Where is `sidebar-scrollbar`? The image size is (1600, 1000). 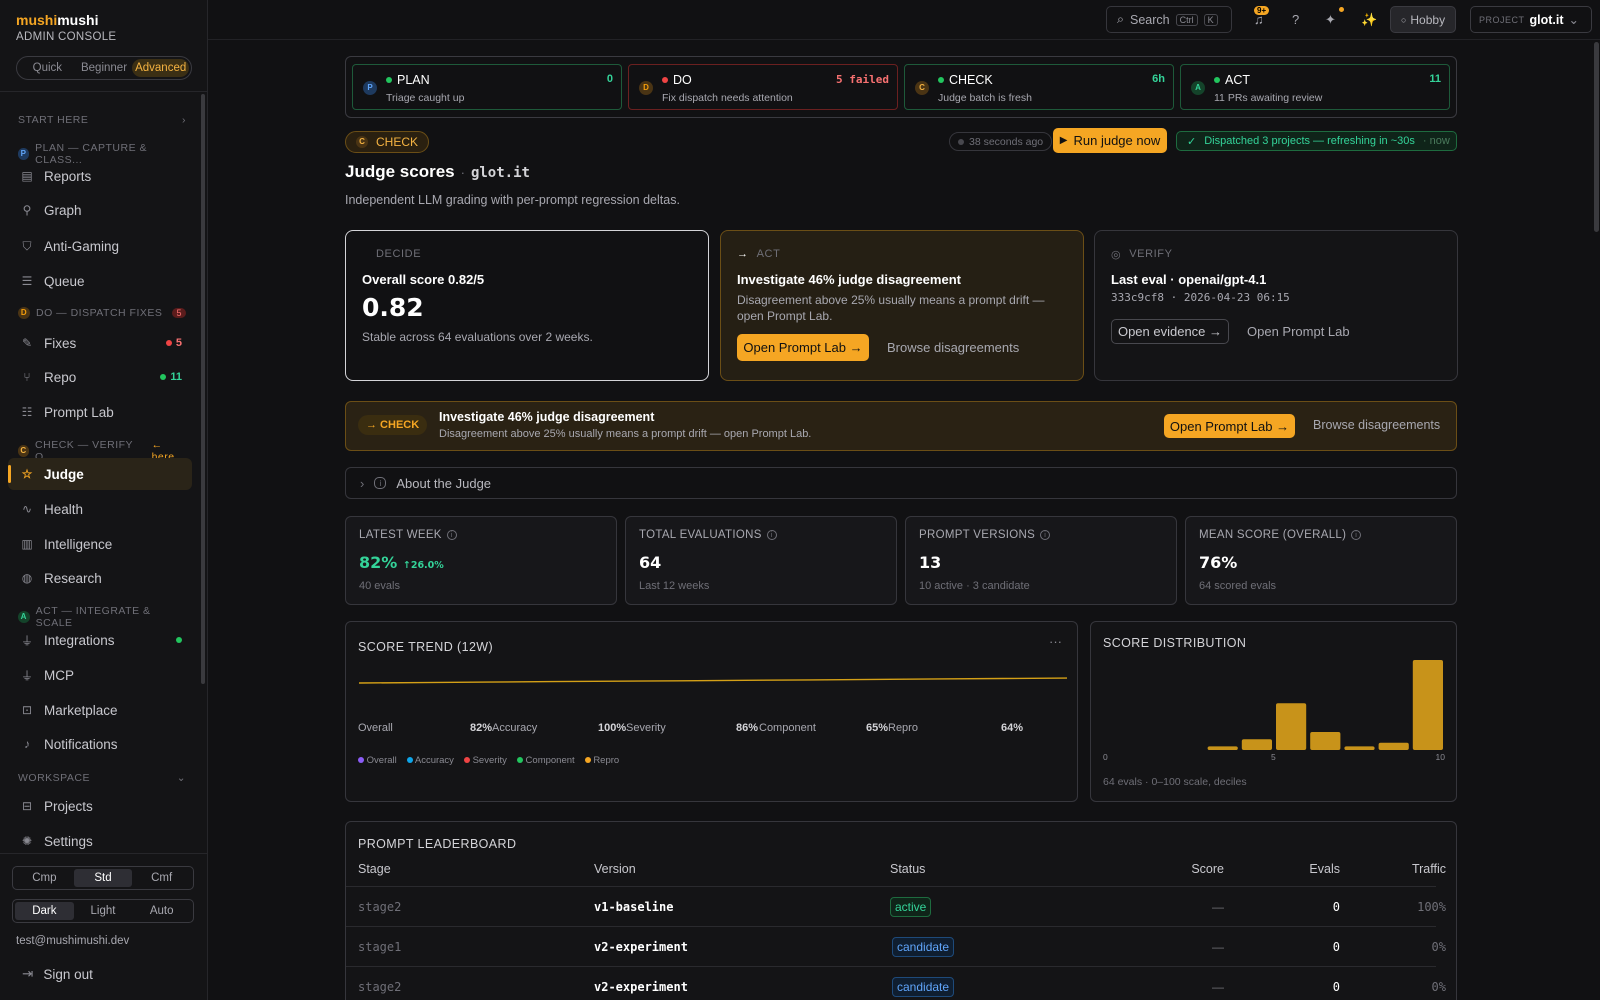
sidebar-scrollbar is located at coordinates (203, 389).